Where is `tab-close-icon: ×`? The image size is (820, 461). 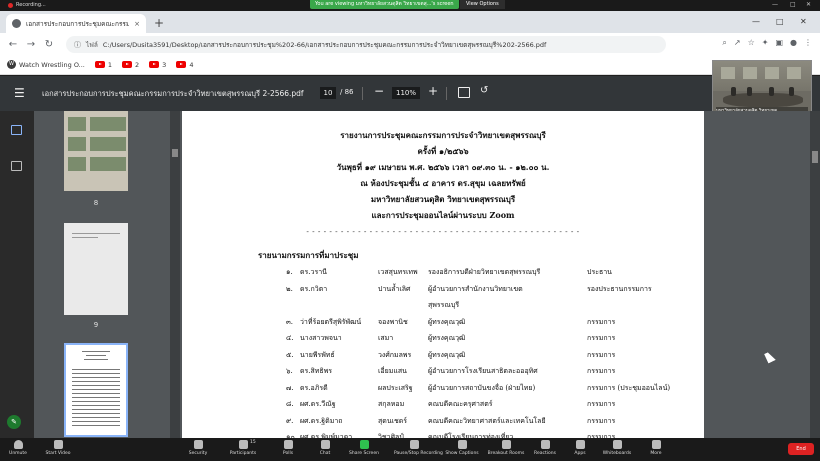 tab-close-icon: × is located at coordinates (137, 24).